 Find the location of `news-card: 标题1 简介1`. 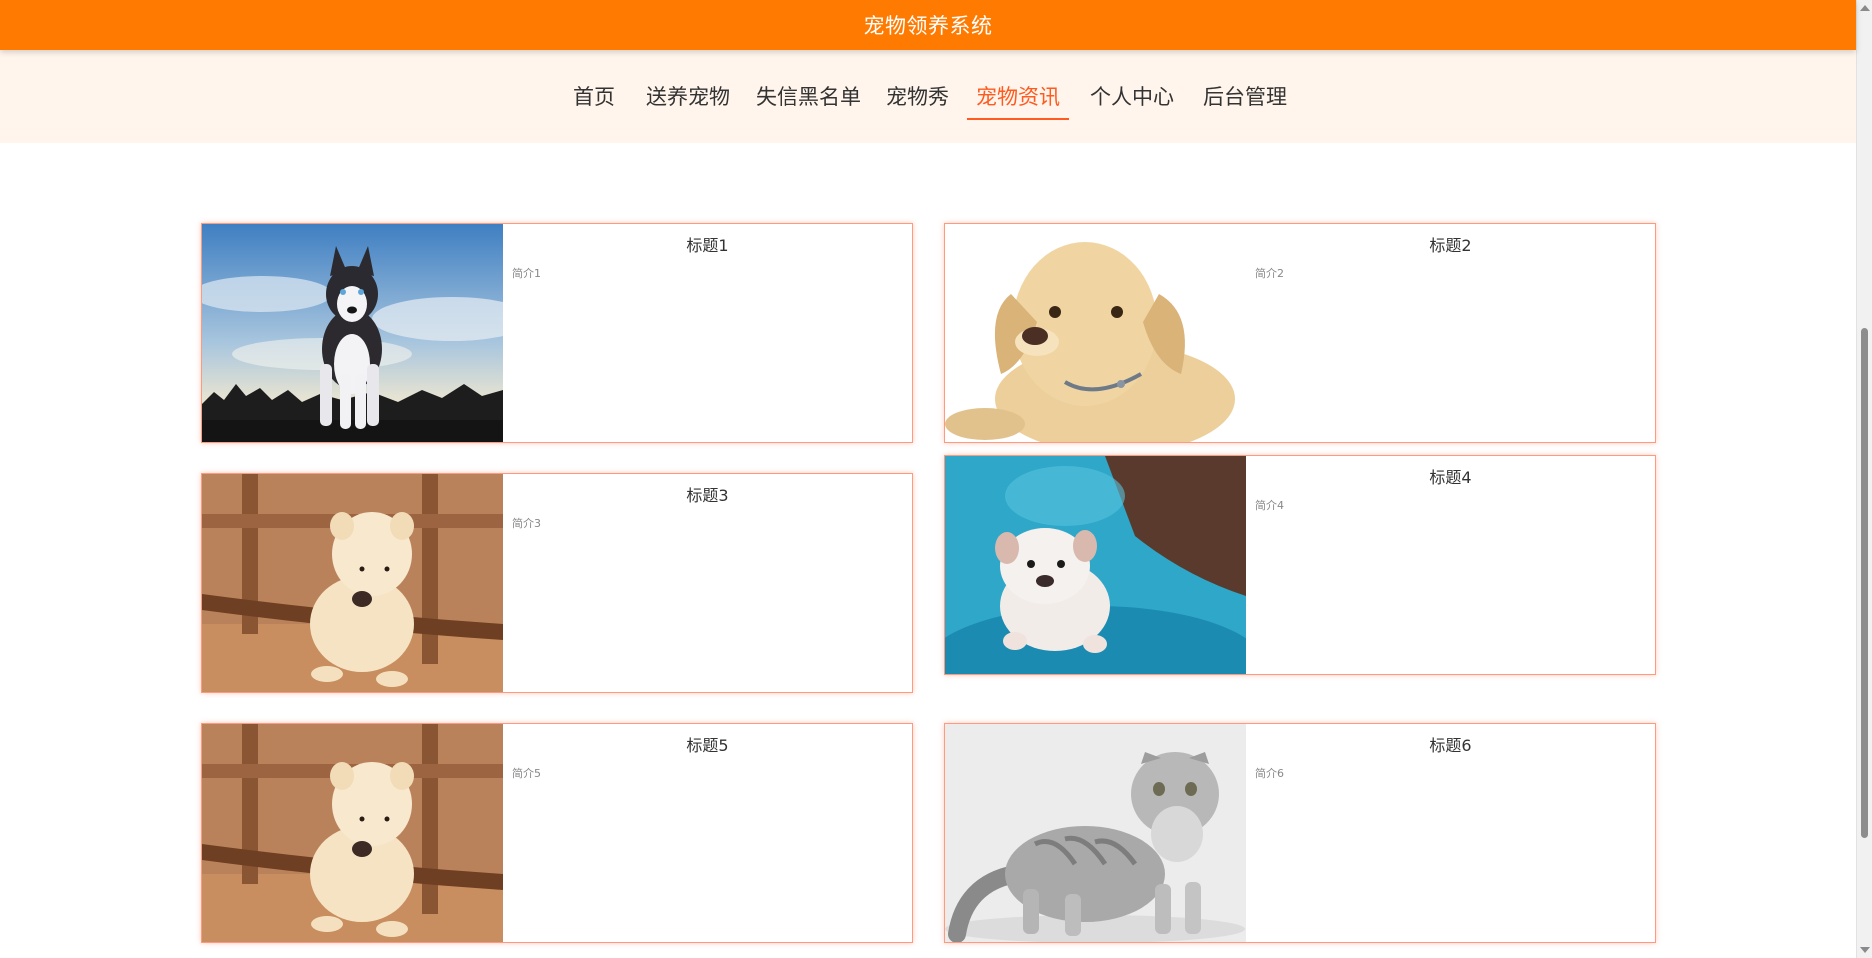

news-card: 标题1 简介1 is located at coordinates (557, 333).